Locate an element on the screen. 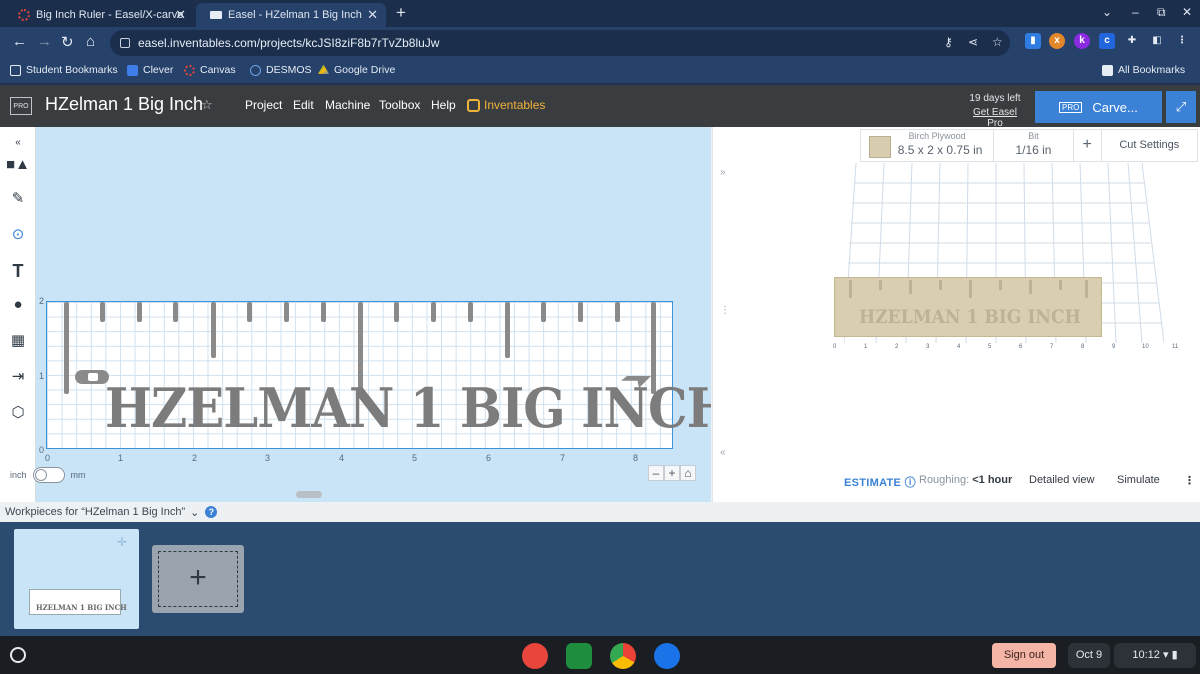 Image resolution: width=1200 pixels, height=674 pixels. bookmark-student: Student Bookmarks is located at coordinates (64, 70).